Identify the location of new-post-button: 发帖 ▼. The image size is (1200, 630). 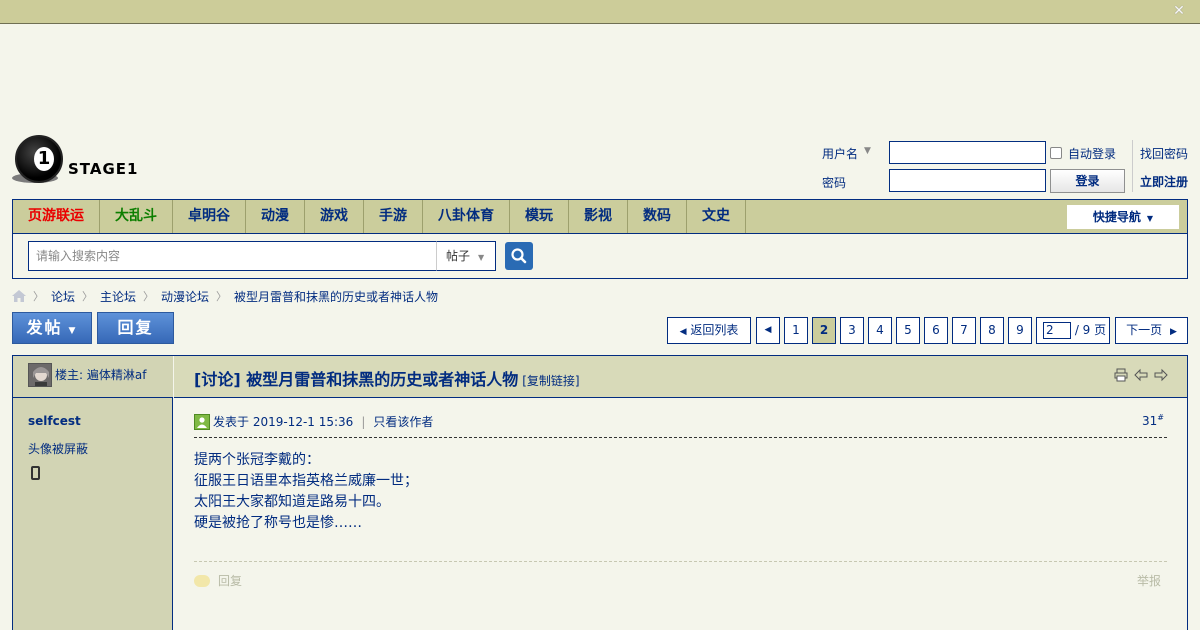
(52, 328).